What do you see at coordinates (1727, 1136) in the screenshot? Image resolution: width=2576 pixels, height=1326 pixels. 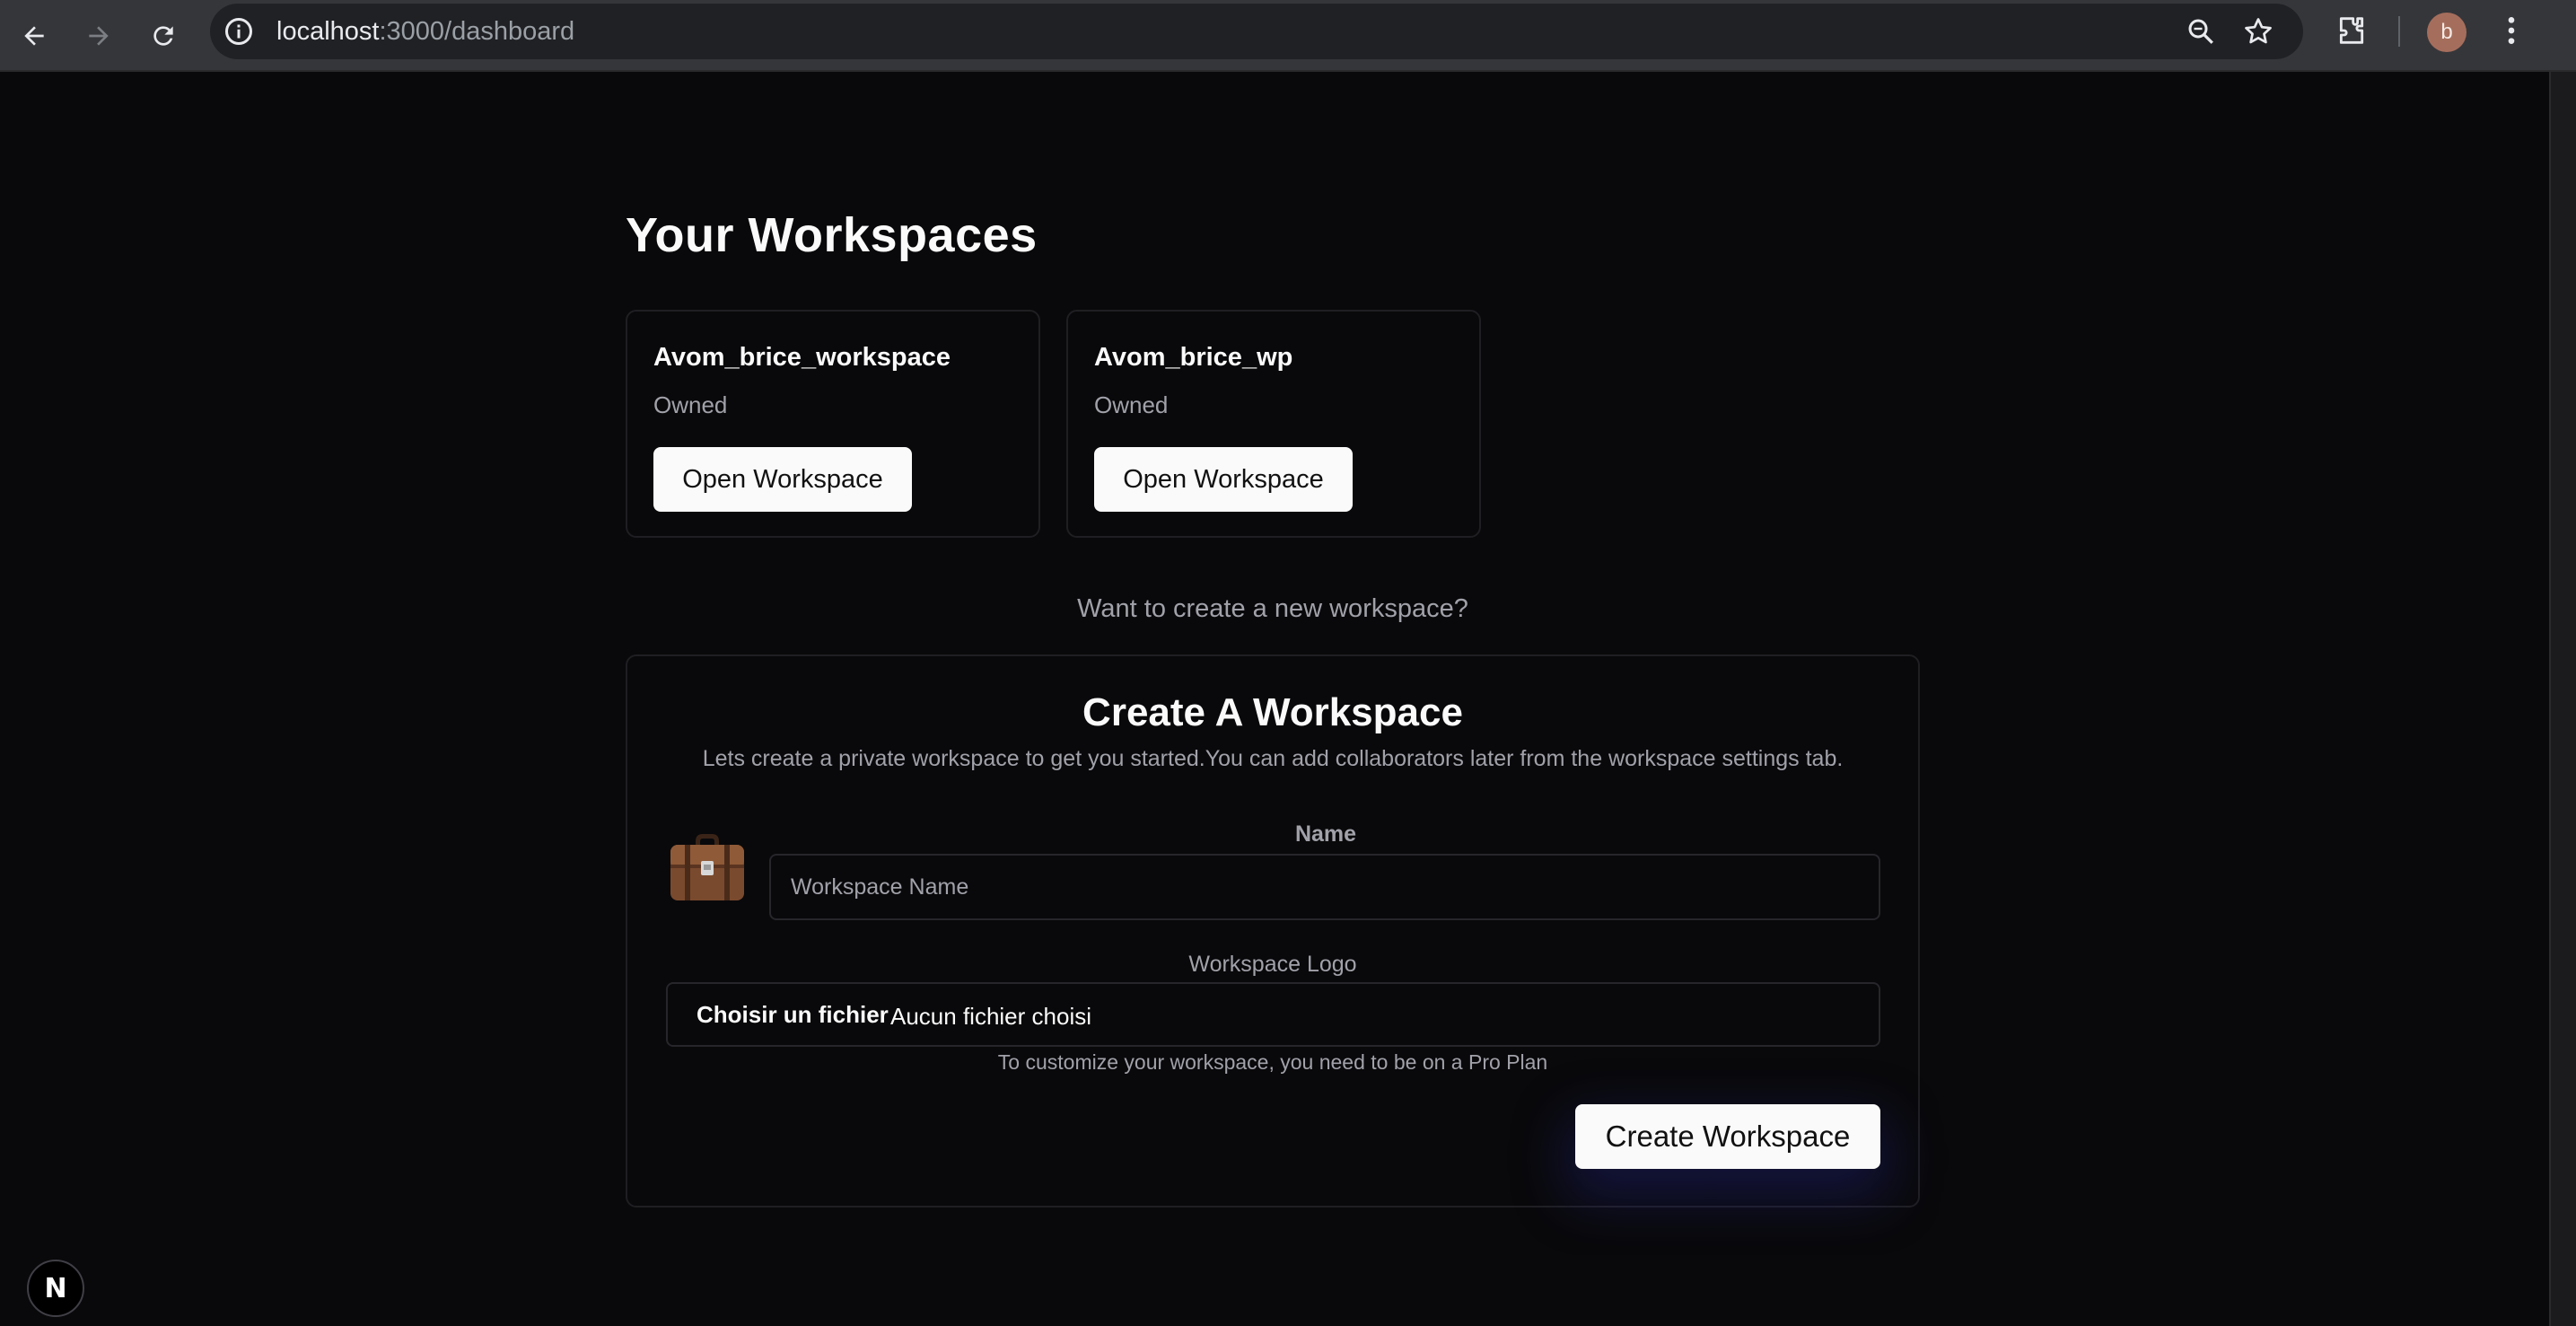 I see `create-workspace-button: Create Workspace` at bounding box center [1727, 1136].